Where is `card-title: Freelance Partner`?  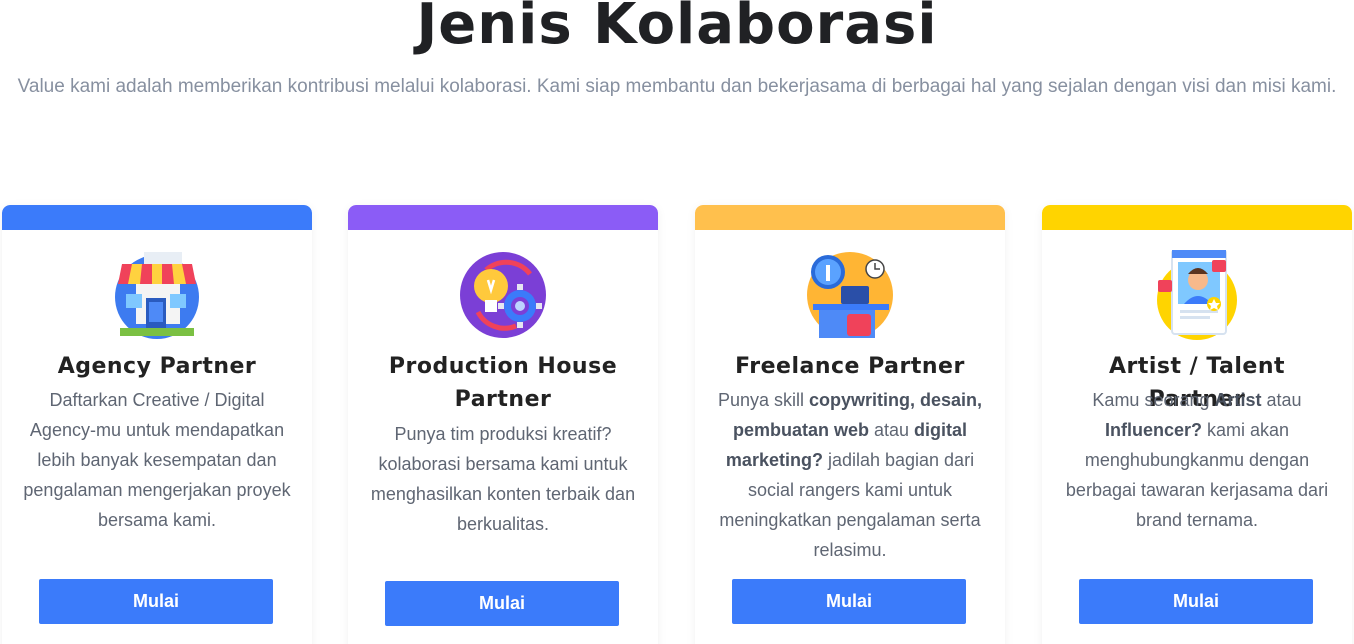 card-title: Freelance Partner is located at coordinates (850, 366).